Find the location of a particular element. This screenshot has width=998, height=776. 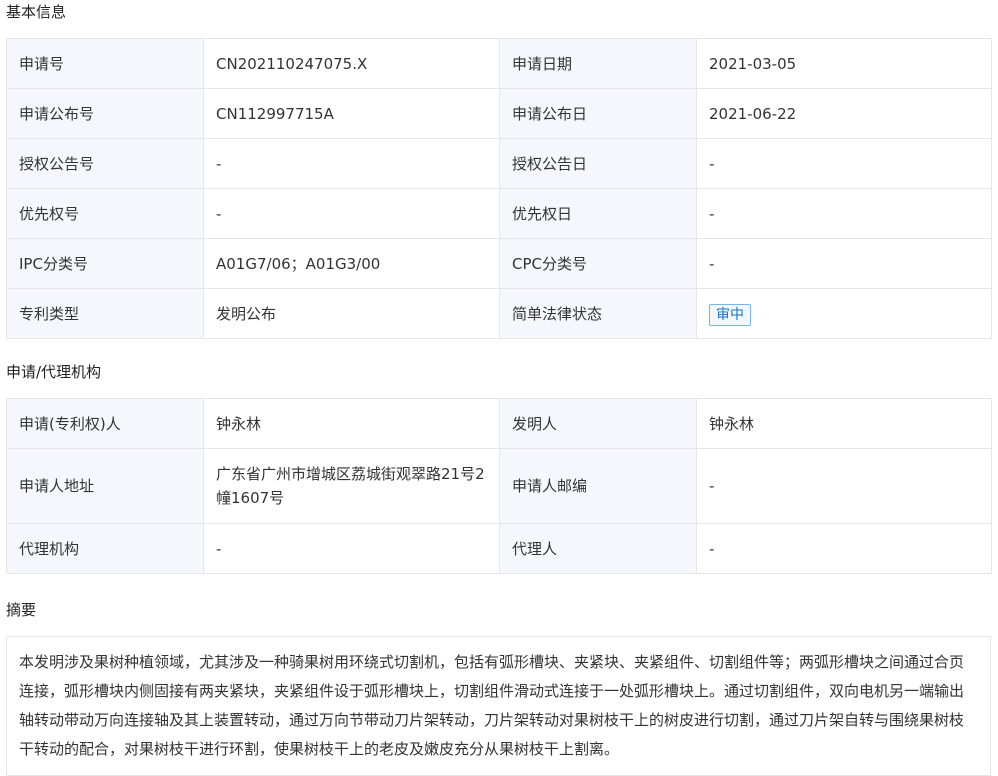

field-label: 专利类型 is located at coordinates (105, 313).